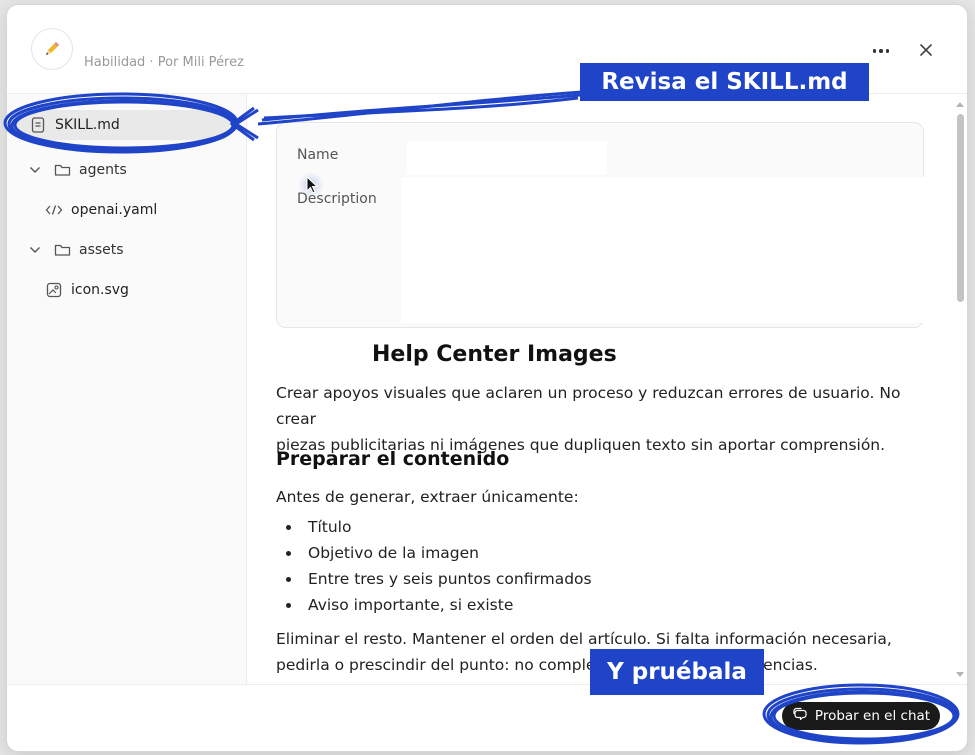 The width and height of the screenshot is (975, 755). I want to click on description-value-redacted, so click(669, 250).